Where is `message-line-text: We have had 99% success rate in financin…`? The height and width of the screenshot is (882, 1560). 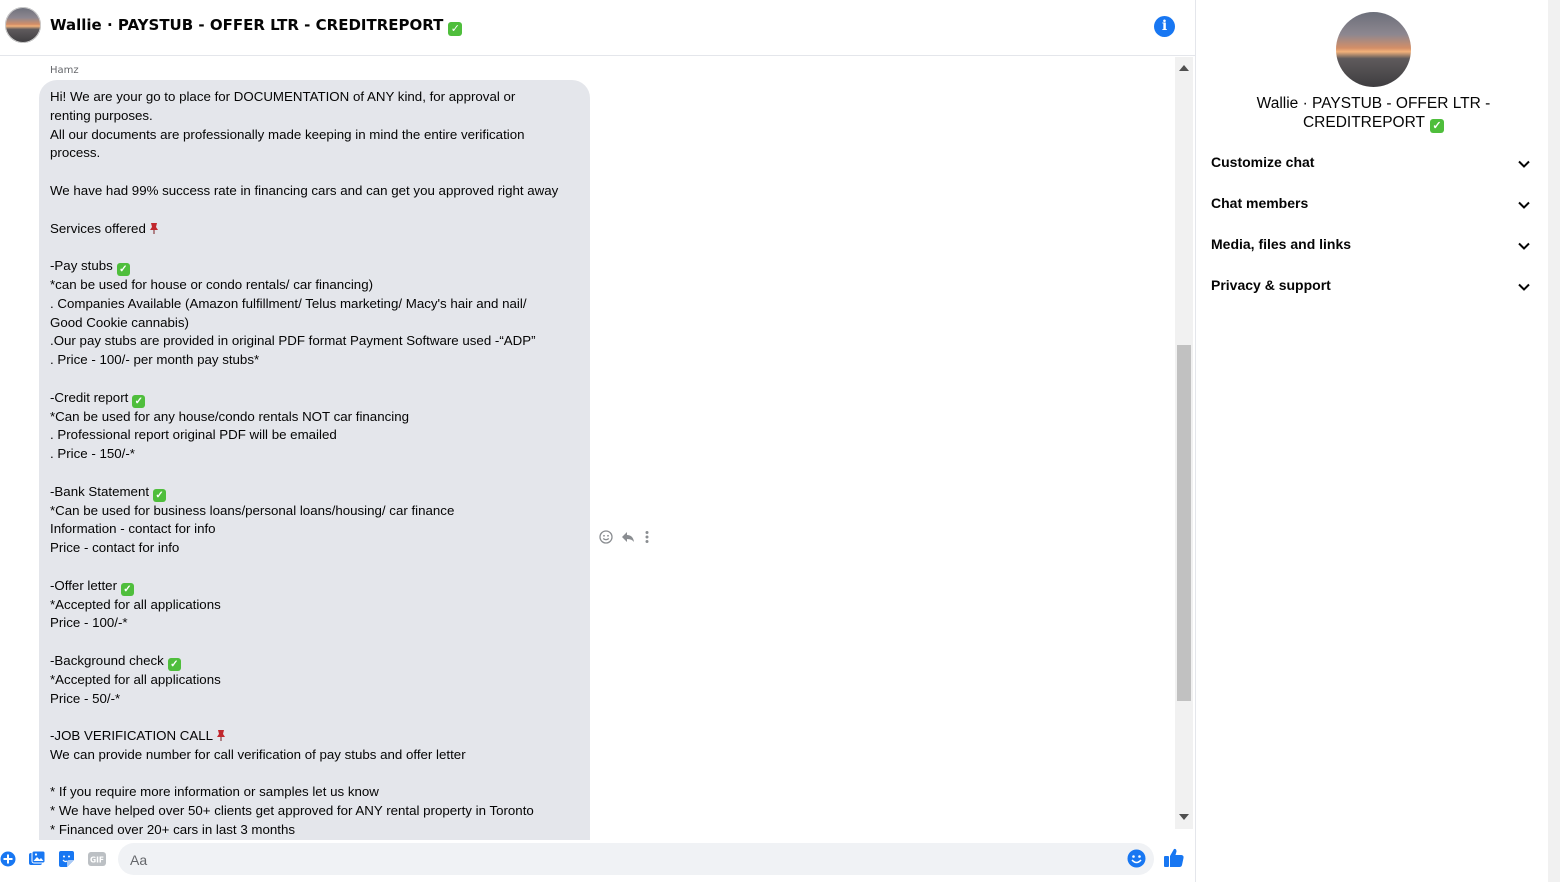
message-line-text: We have had 99% success rate in financin… is located at coordinates (304, 190).